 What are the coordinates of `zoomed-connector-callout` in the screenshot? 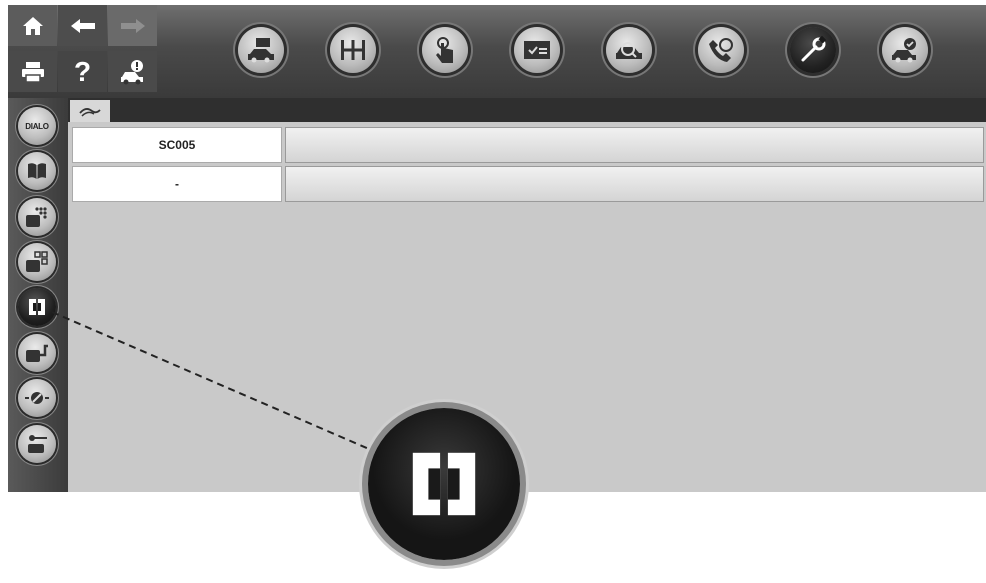 It's located at (444, 484).